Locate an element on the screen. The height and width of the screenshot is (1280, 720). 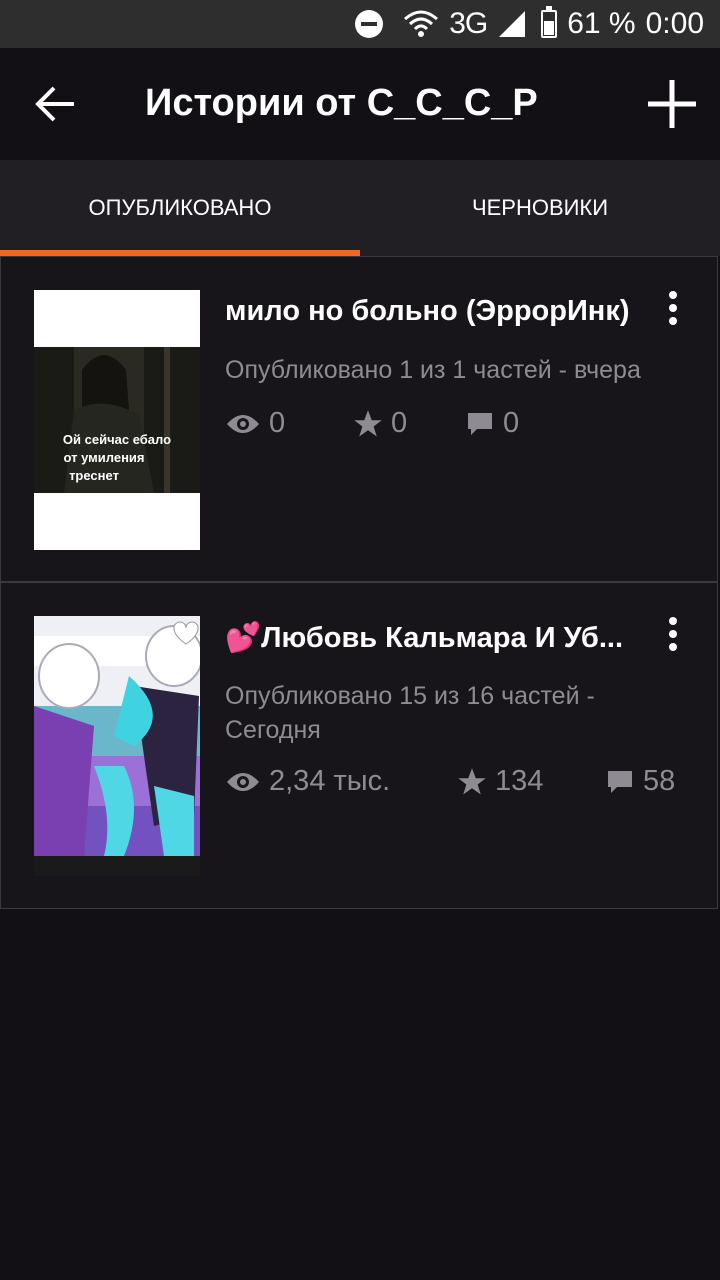
story-cover-image is located at coordinates (117, 746).